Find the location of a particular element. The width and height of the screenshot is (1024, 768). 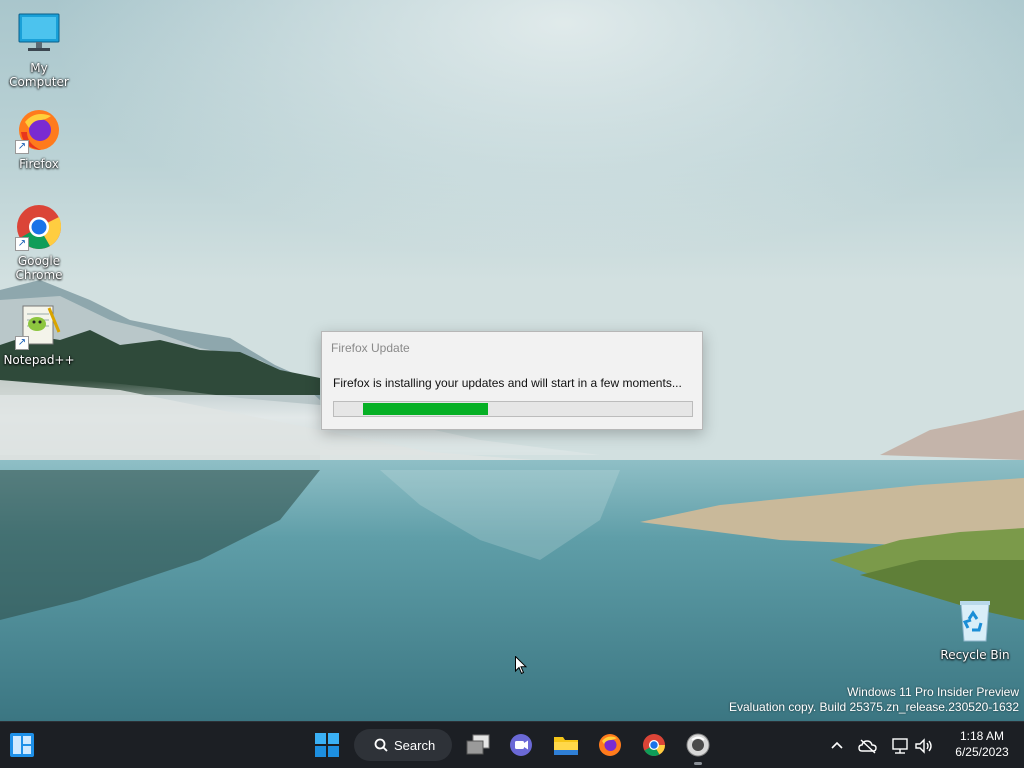

recycle-bin-icon is located at coordinates (975, 621).